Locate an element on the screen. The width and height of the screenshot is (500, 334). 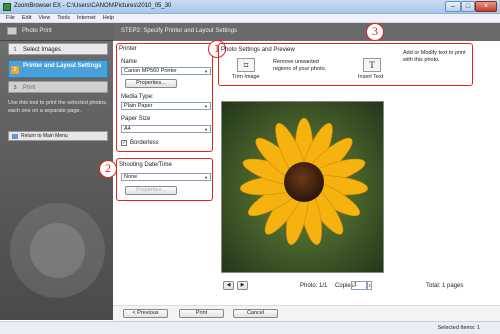
menu-view: View is located at coordinates (44, 18).